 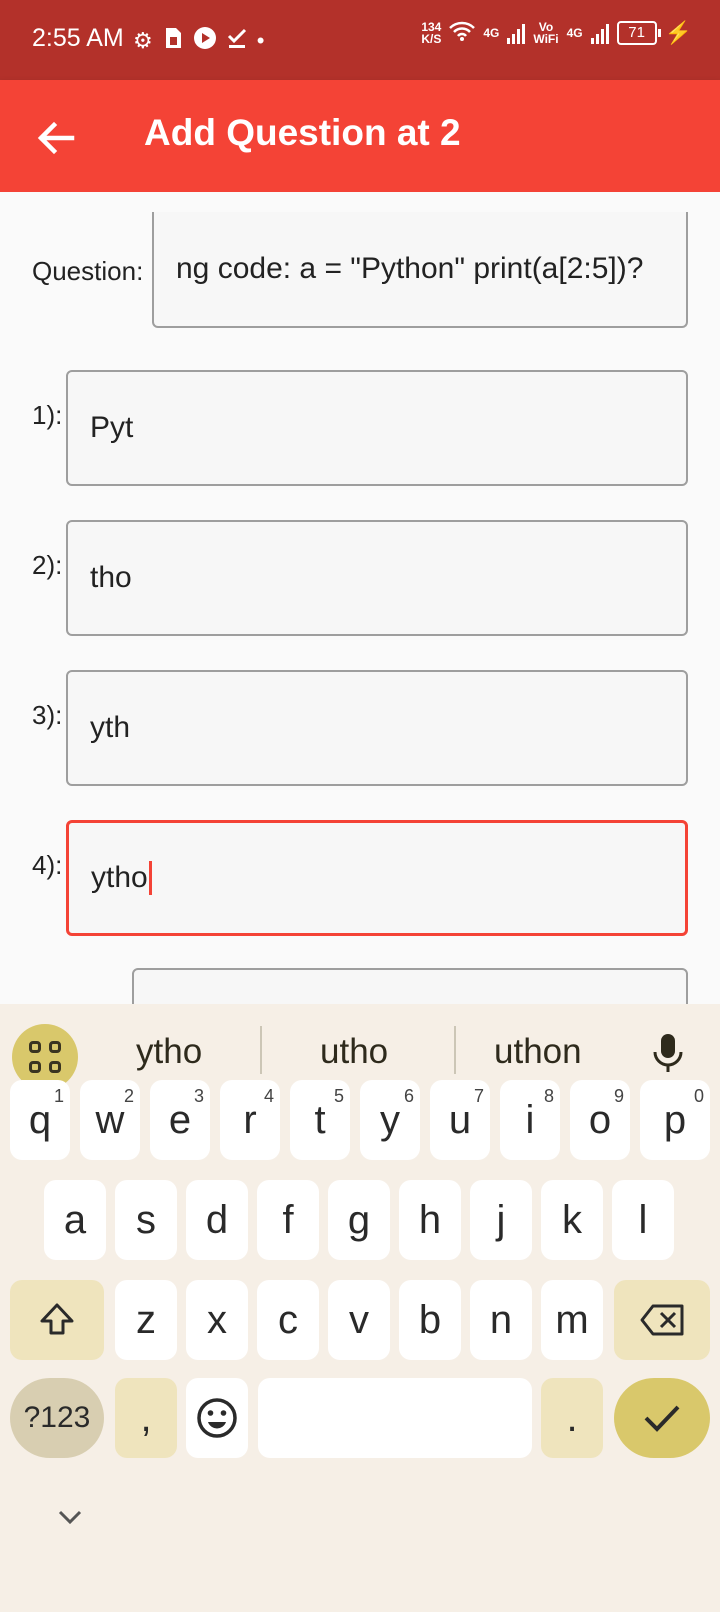 I want to click on key-v: v, so click(x=359, y=1320).